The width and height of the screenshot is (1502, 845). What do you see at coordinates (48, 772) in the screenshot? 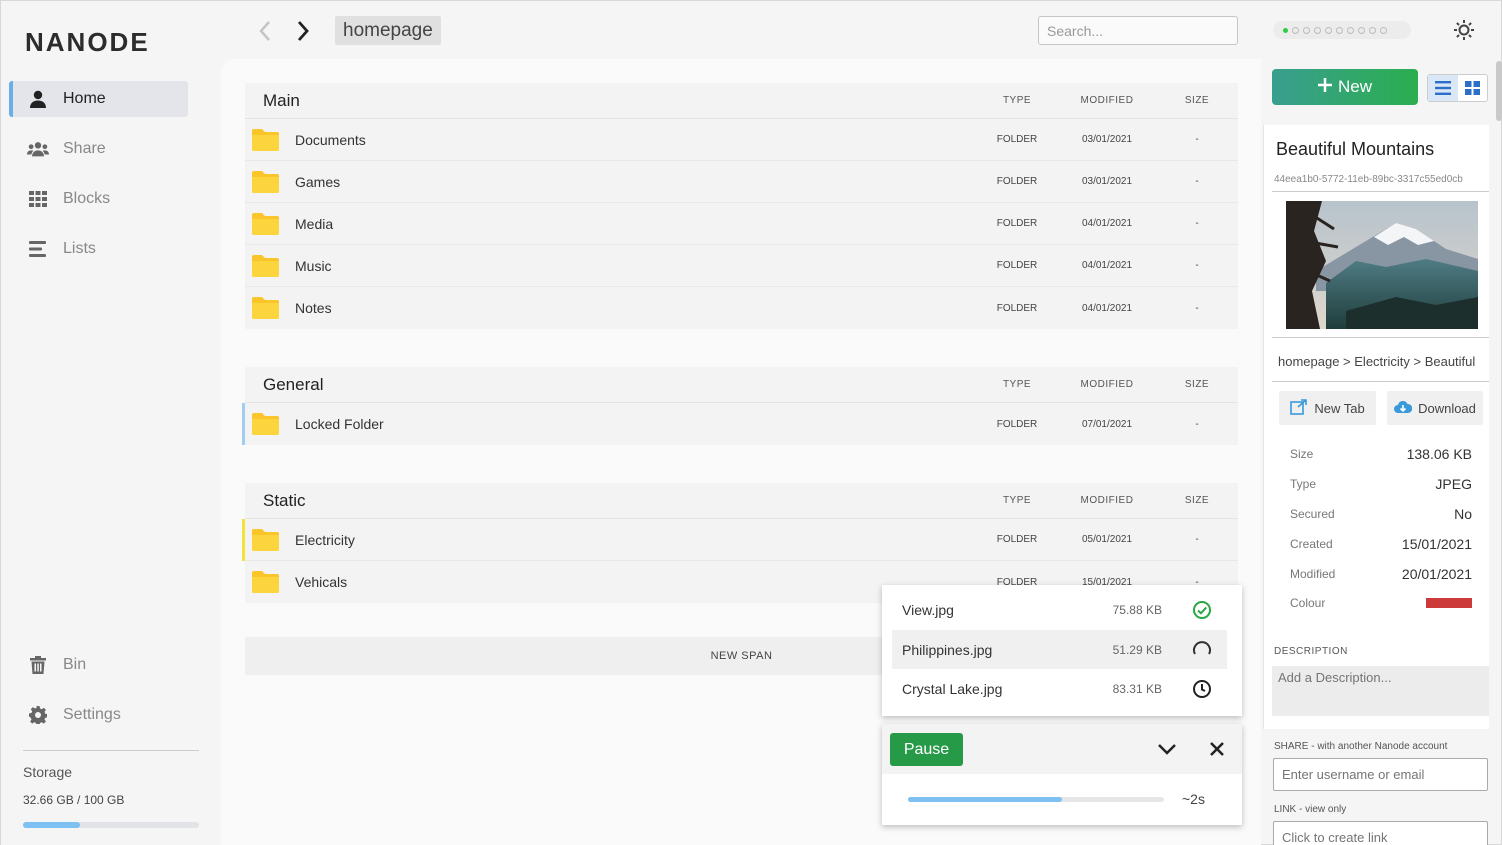
I see `storage-title: Storage` at bounding box center [48, 772].